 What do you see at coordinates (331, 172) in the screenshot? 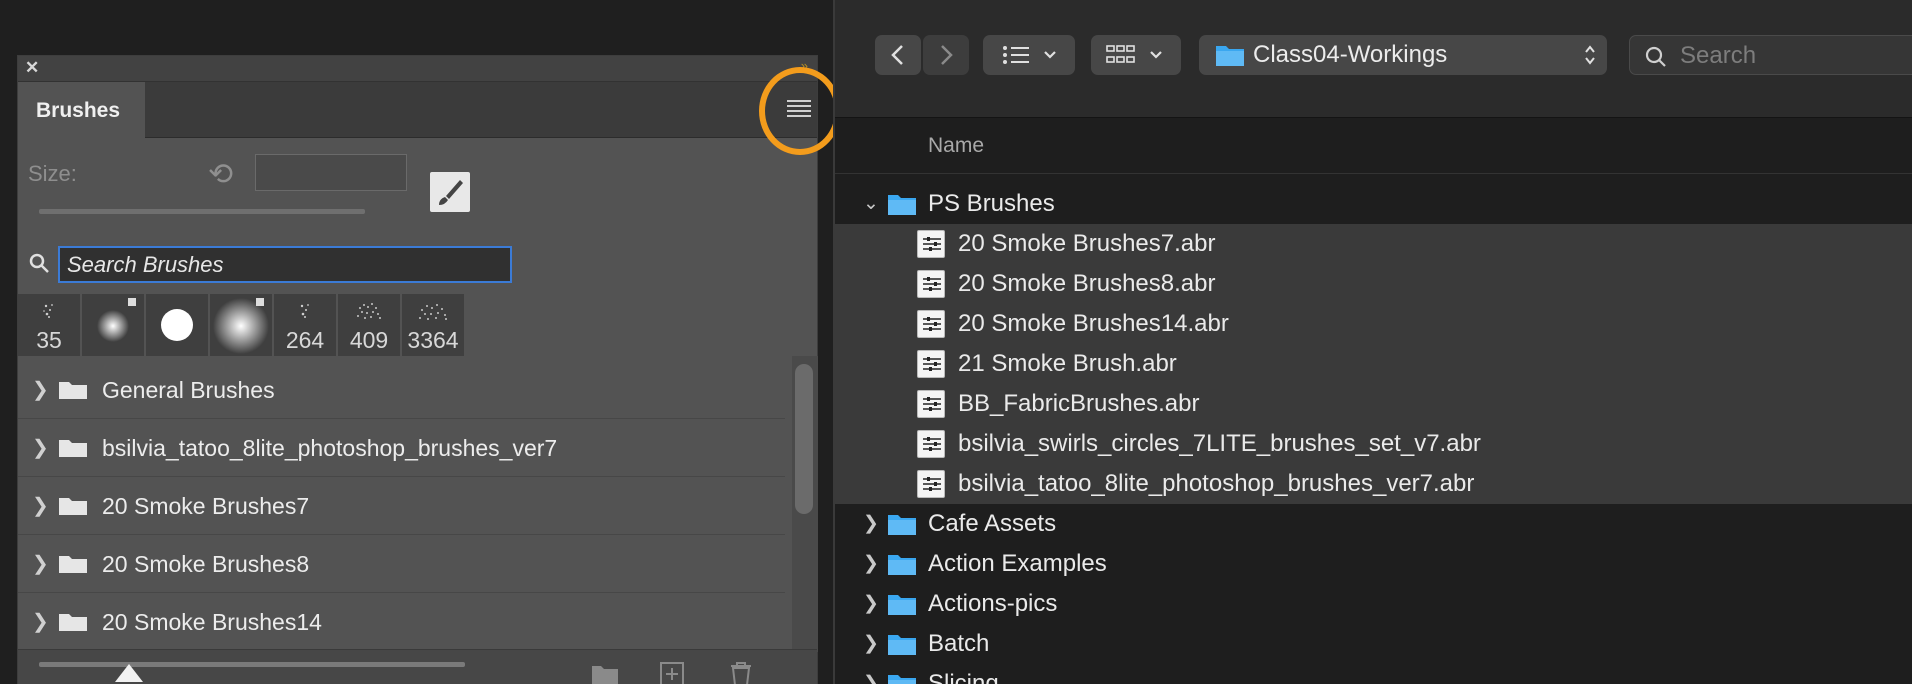
I see `size-field` at bounding box center [331, 172].